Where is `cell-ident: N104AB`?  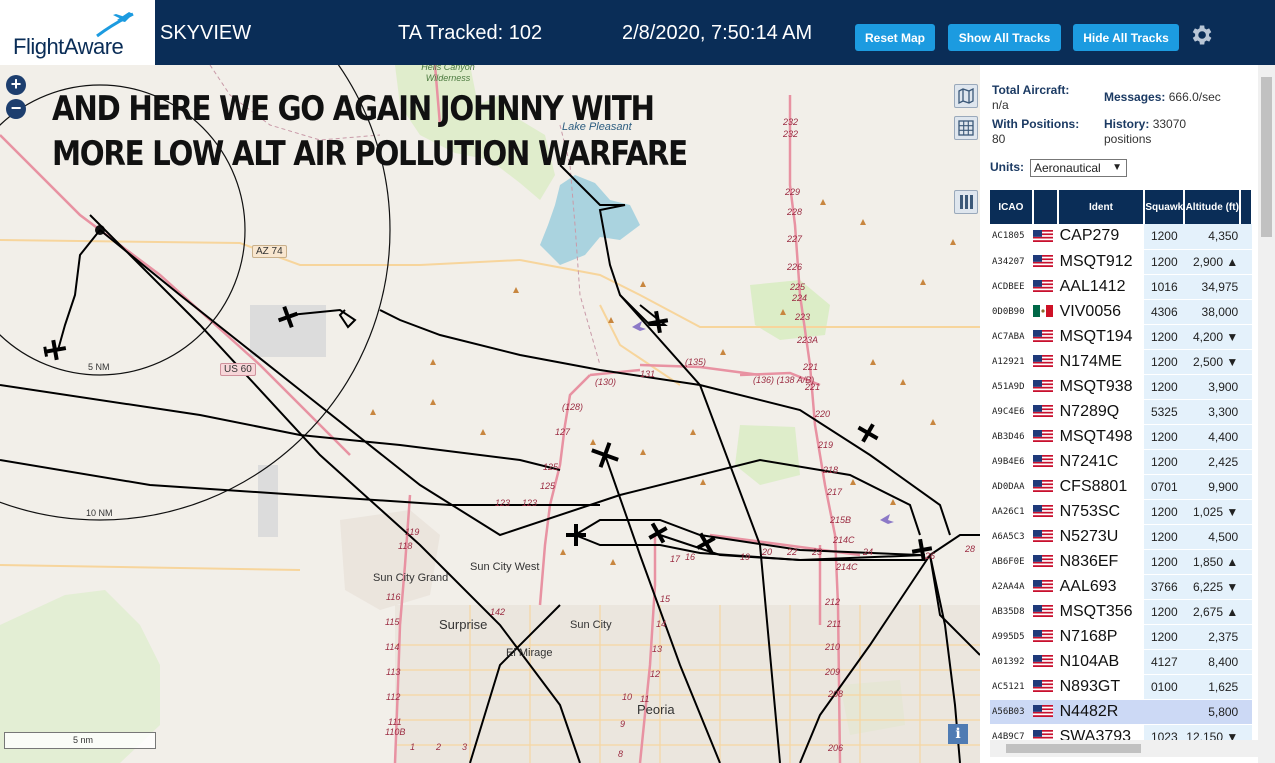 cell-ident: N104AB is located at coordinates (1101, 662).